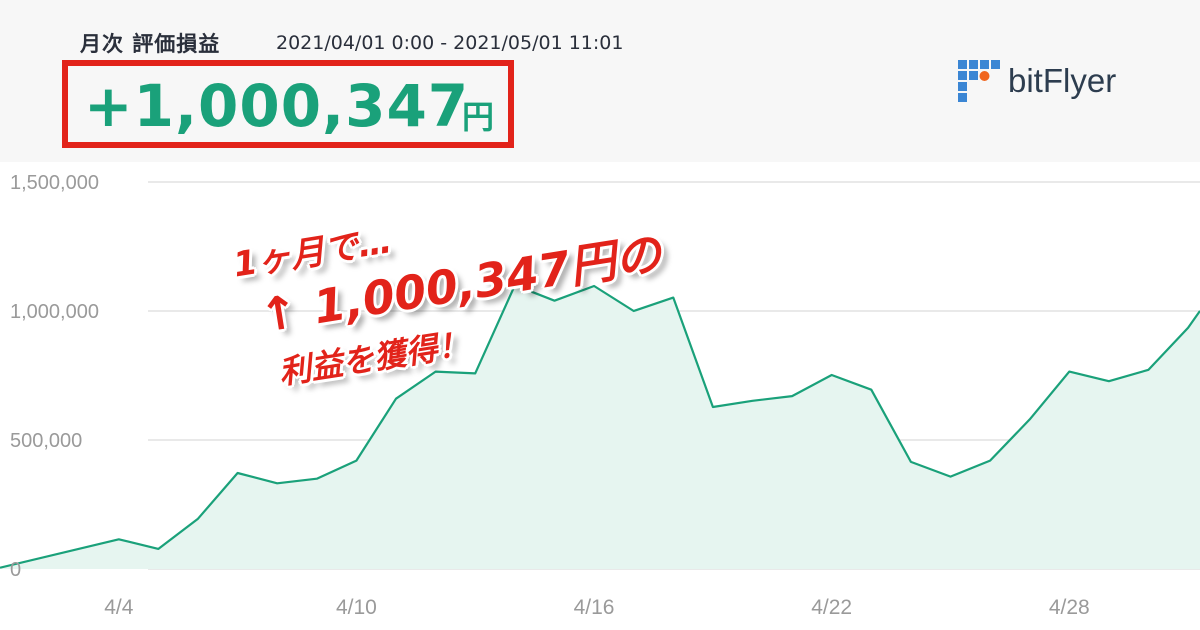  Describe the element at coordinates (54, 183) in the screenshot. I see `y-tick-label: 1,500,000` at that location.